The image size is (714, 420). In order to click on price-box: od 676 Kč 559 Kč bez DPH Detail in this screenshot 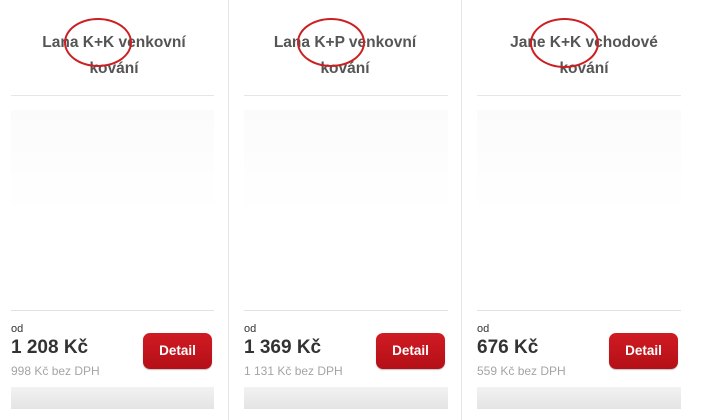, I will do `click(579, 360)`.